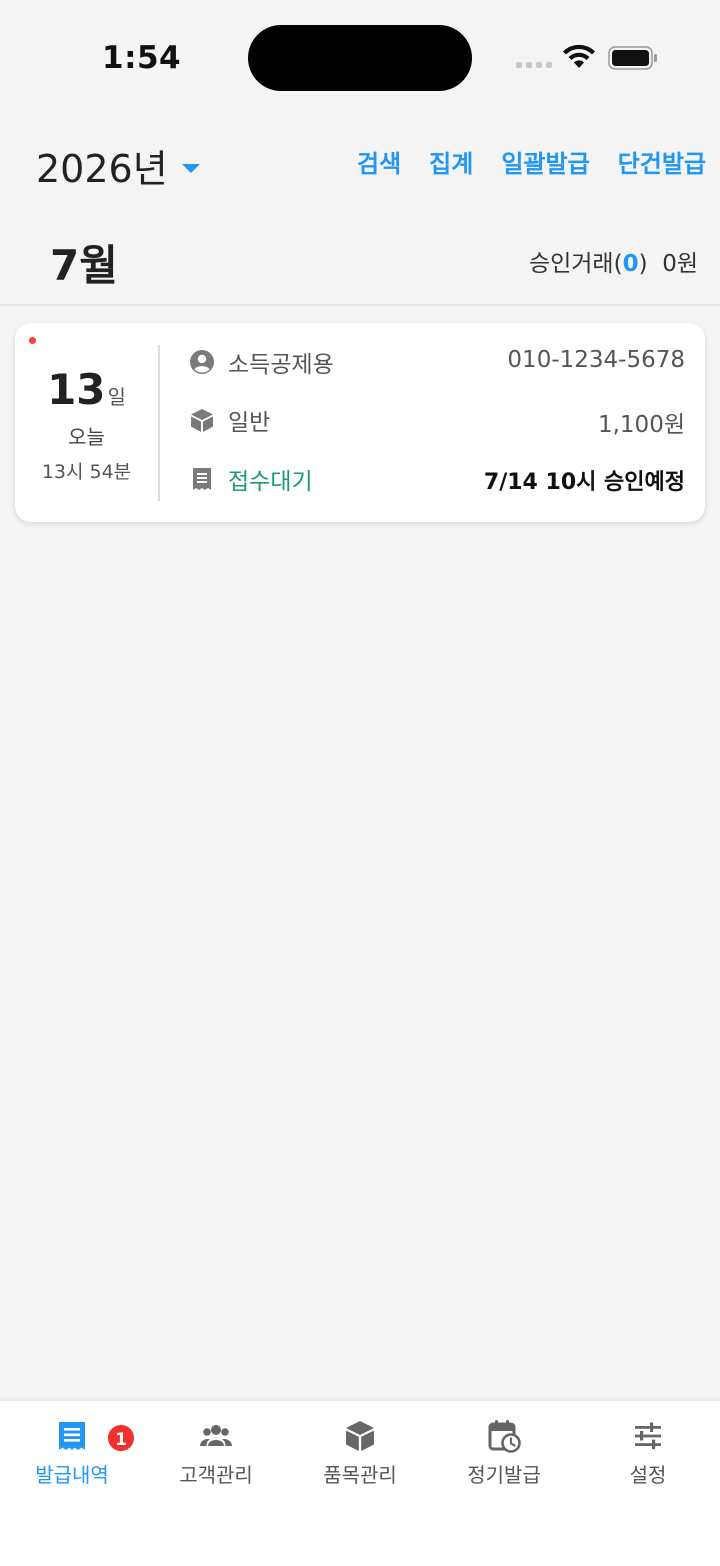 The width and height of the screenshot is (720, 1566). What do you see at coordinates (72, 1459) in the screenshot?
I see `nav-item-issue-history: 발급내역 1` at bounding box center [72, 1459].